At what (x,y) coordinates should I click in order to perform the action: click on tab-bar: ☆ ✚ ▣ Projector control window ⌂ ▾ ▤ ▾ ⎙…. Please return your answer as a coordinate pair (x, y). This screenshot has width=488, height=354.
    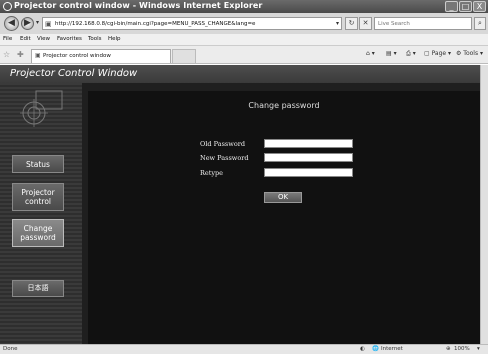
    Looking at the image, I should click on (244, 55).